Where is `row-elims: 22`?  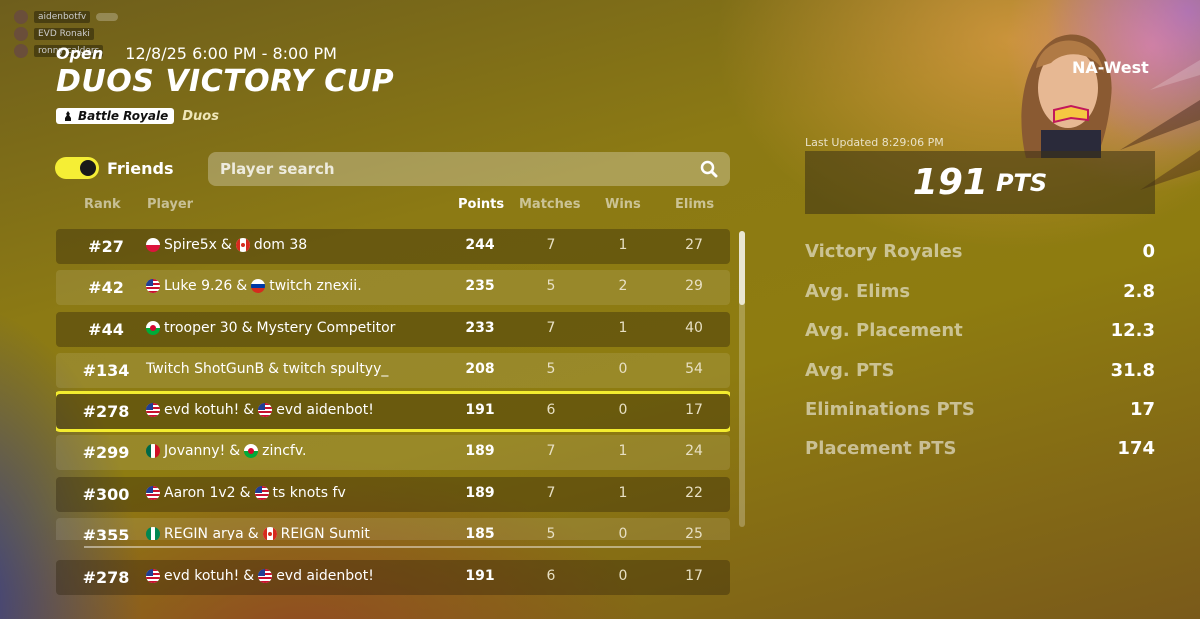
row-elims: 22 is located at coordinates (694, 492).